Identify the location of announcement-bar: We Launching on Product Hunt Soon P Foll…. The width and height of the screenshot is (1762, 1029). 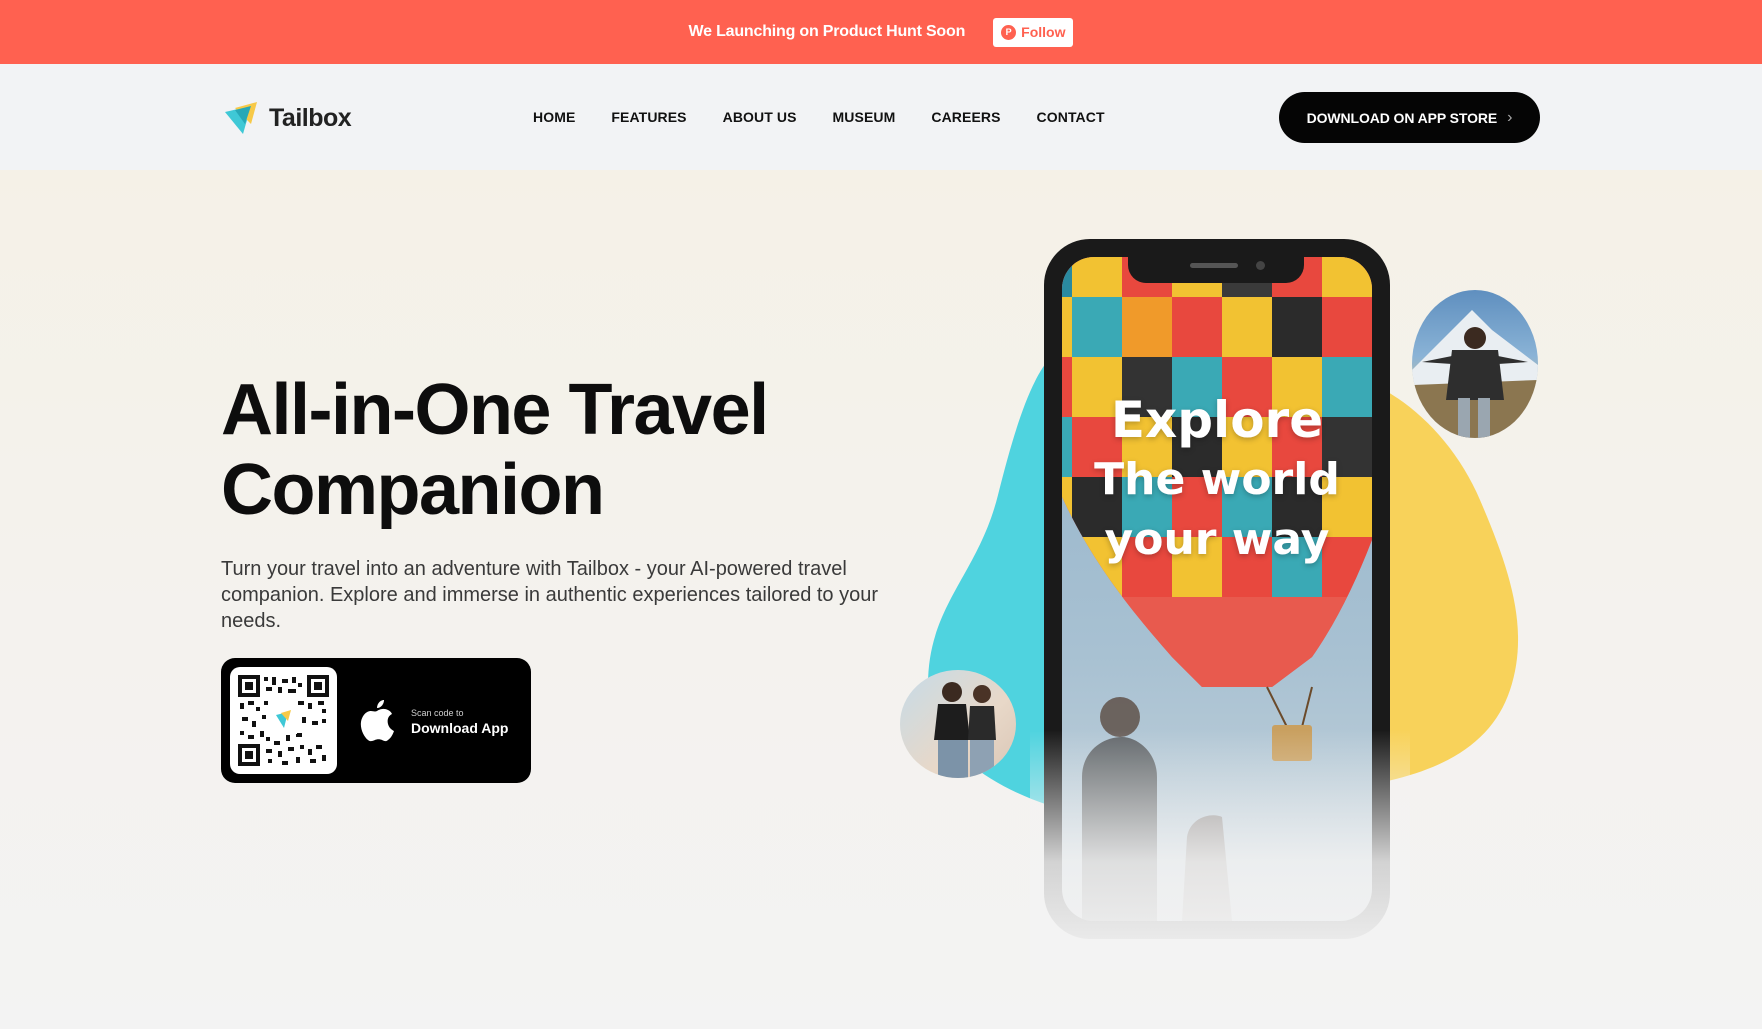
(881, 32).